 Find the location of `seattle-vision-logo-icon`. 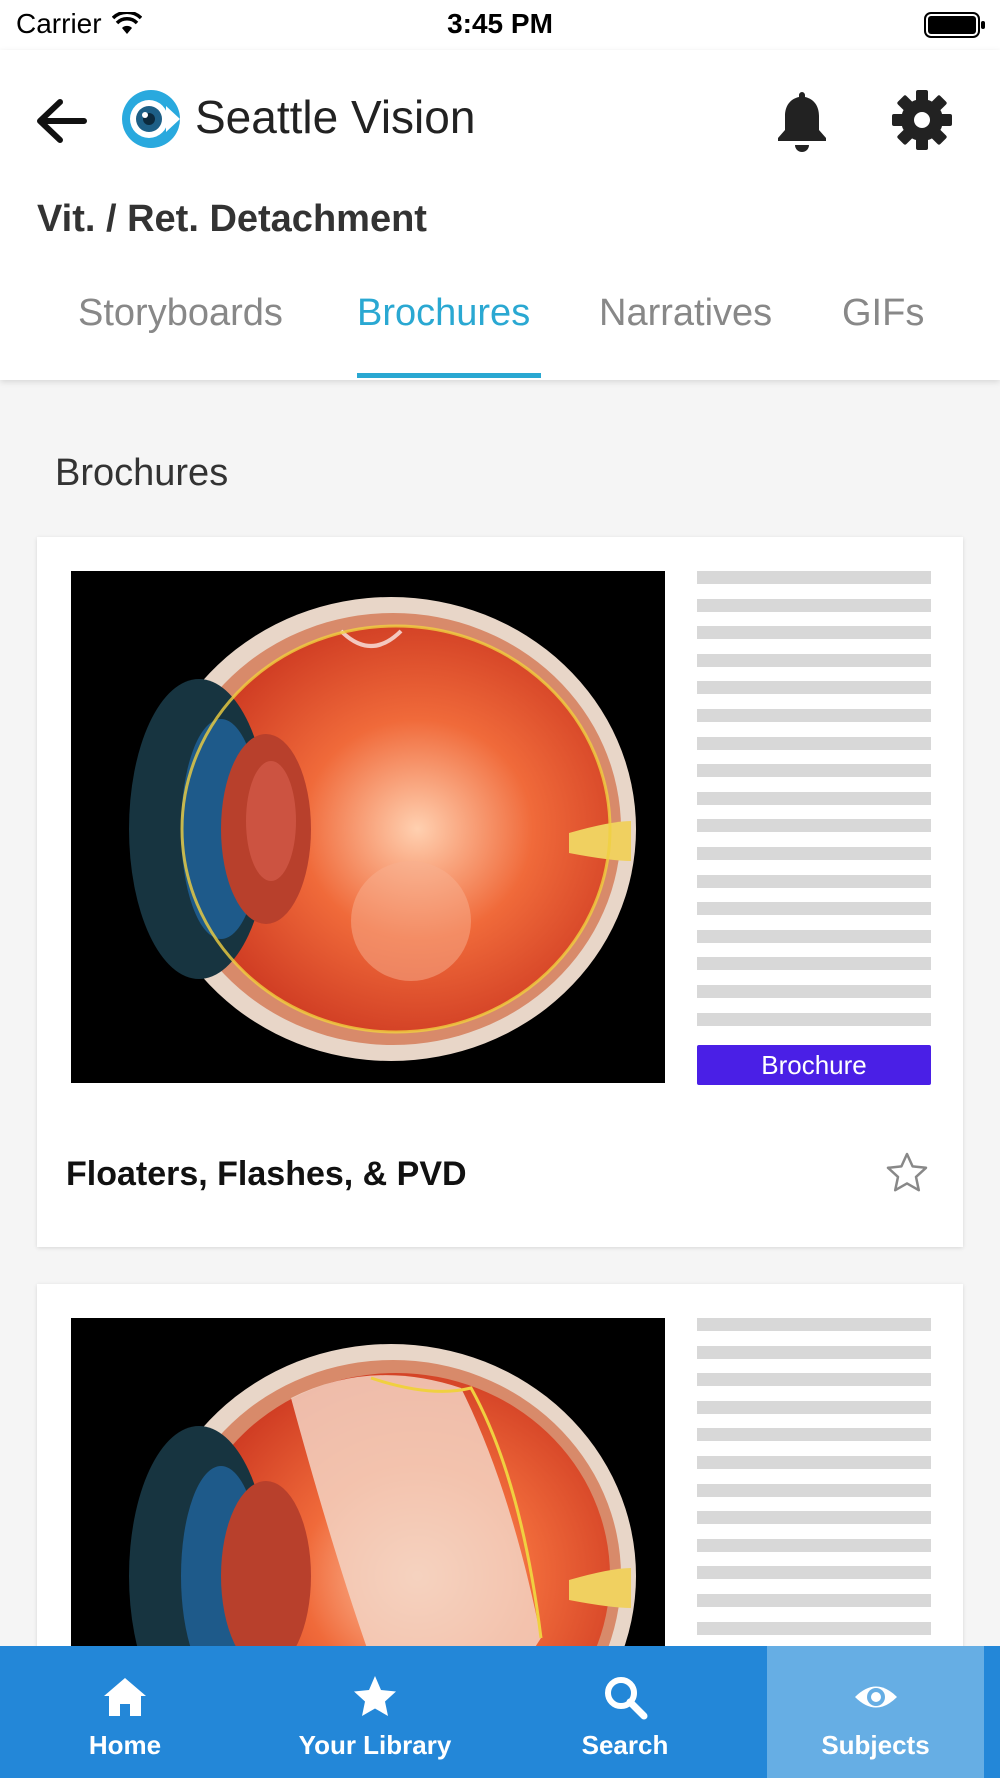

seattle-vision-logo-icon is located at coordinates (151, 119).